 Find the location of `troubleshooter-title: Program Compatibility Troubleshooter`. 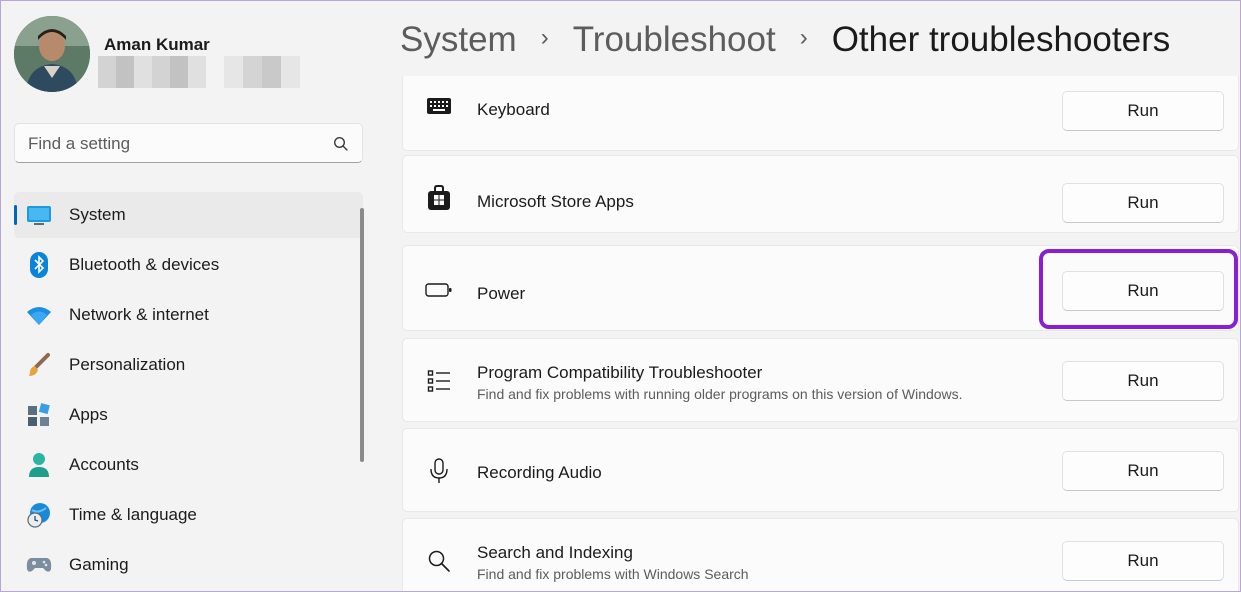

troubleshooter-title: Program Compatibility Troubleshooter is located at coordinates (620, 372).